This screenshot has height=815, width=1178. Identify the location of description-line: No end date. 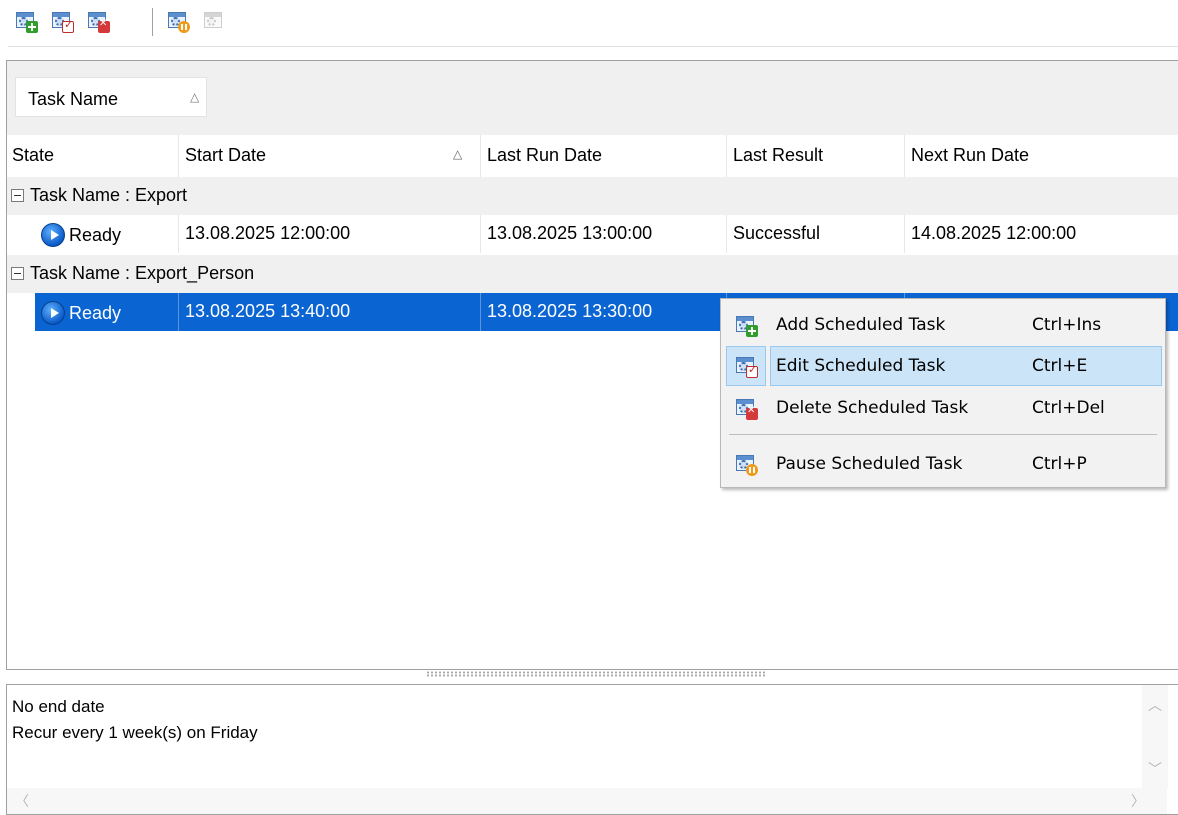
(58, 706).